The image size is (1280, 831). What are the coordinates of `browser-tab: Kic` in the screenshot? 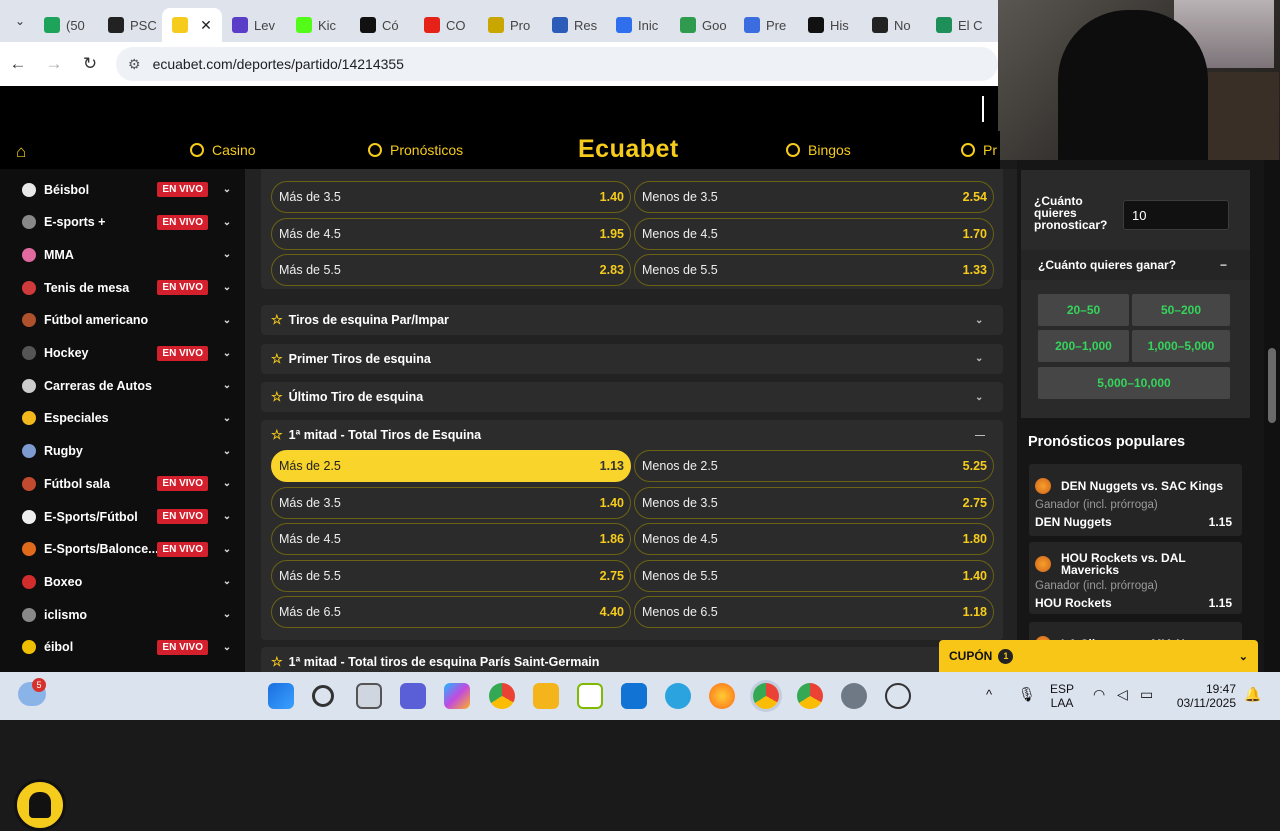 It's located at (318, 25).